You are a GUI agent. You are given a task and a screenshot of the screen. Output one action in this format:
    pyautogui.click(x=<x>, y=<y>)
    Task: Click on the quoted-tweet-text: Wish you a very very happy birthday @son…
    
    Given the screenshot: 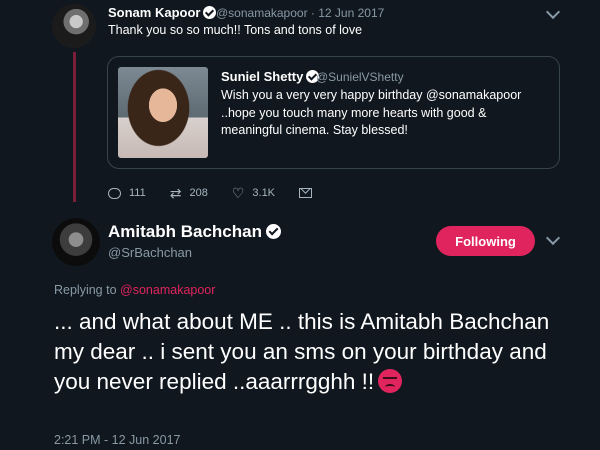 What is the action you would take?
    pyautogui.click(x=371, y=112)
    